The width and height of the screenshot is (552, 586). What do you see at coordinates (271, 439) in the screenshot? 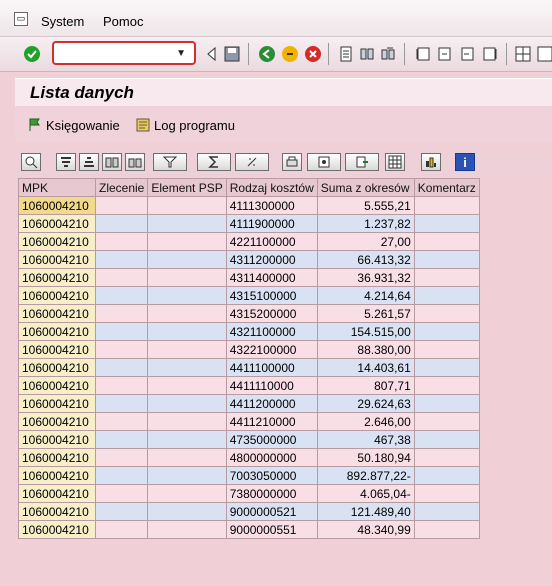
I see `cell-cost-type: 4735000000` at bounding box center [271, 439].